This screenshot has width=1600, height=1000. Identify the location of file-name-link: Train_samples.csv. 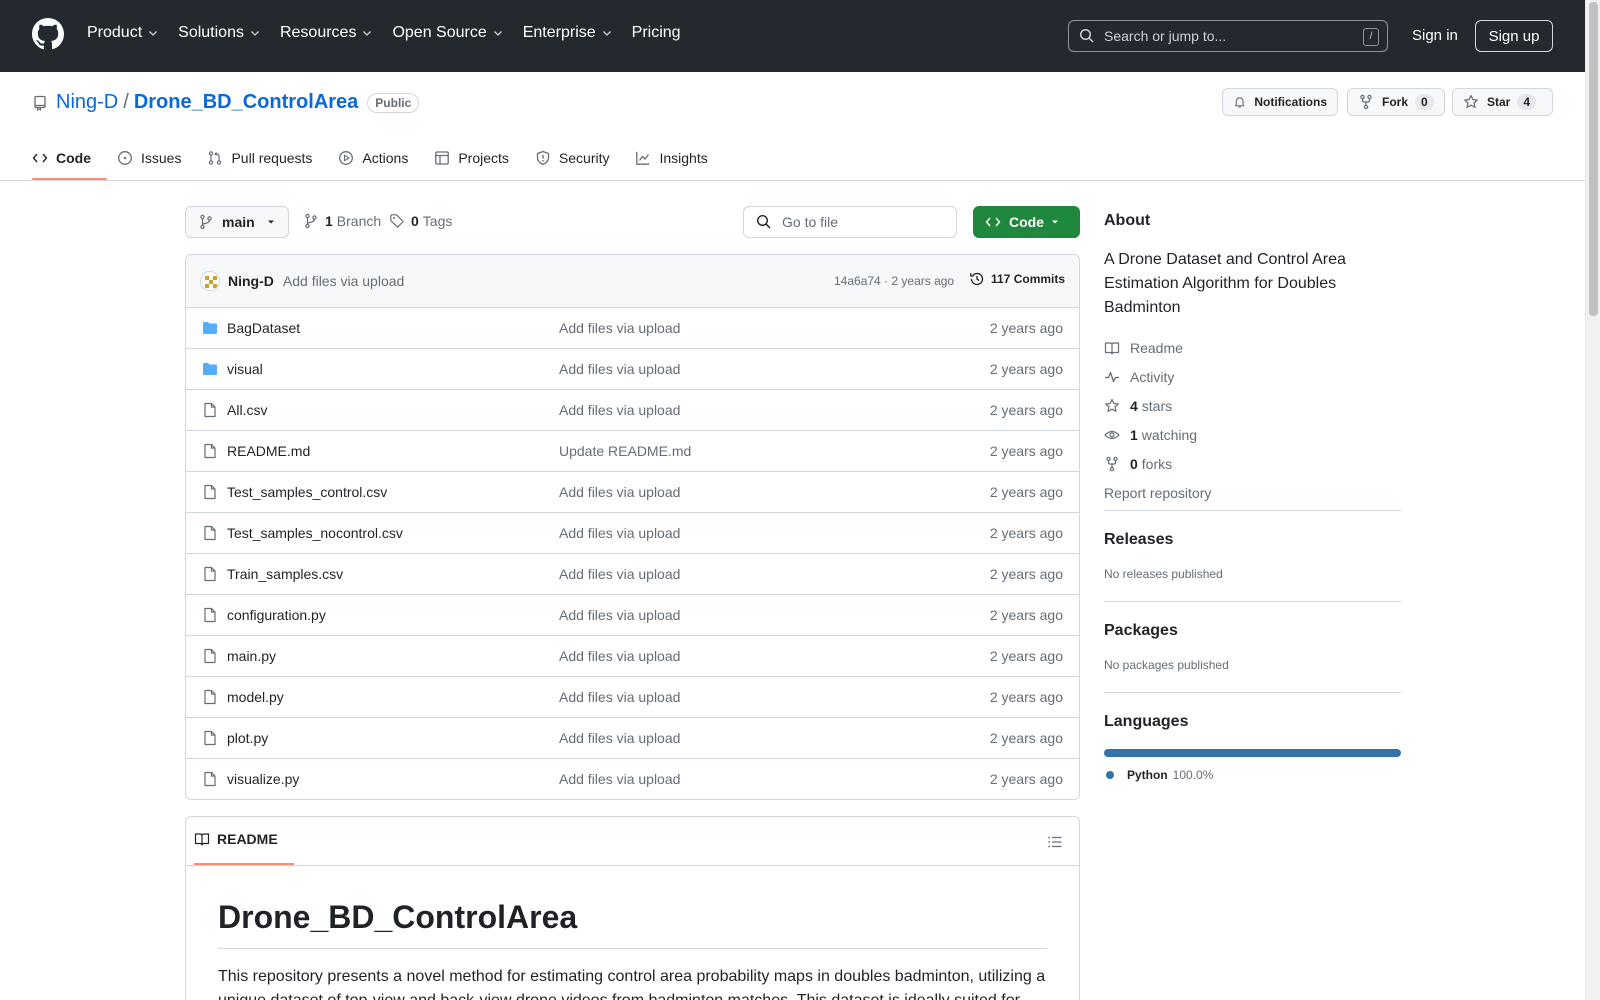
(285, 574).